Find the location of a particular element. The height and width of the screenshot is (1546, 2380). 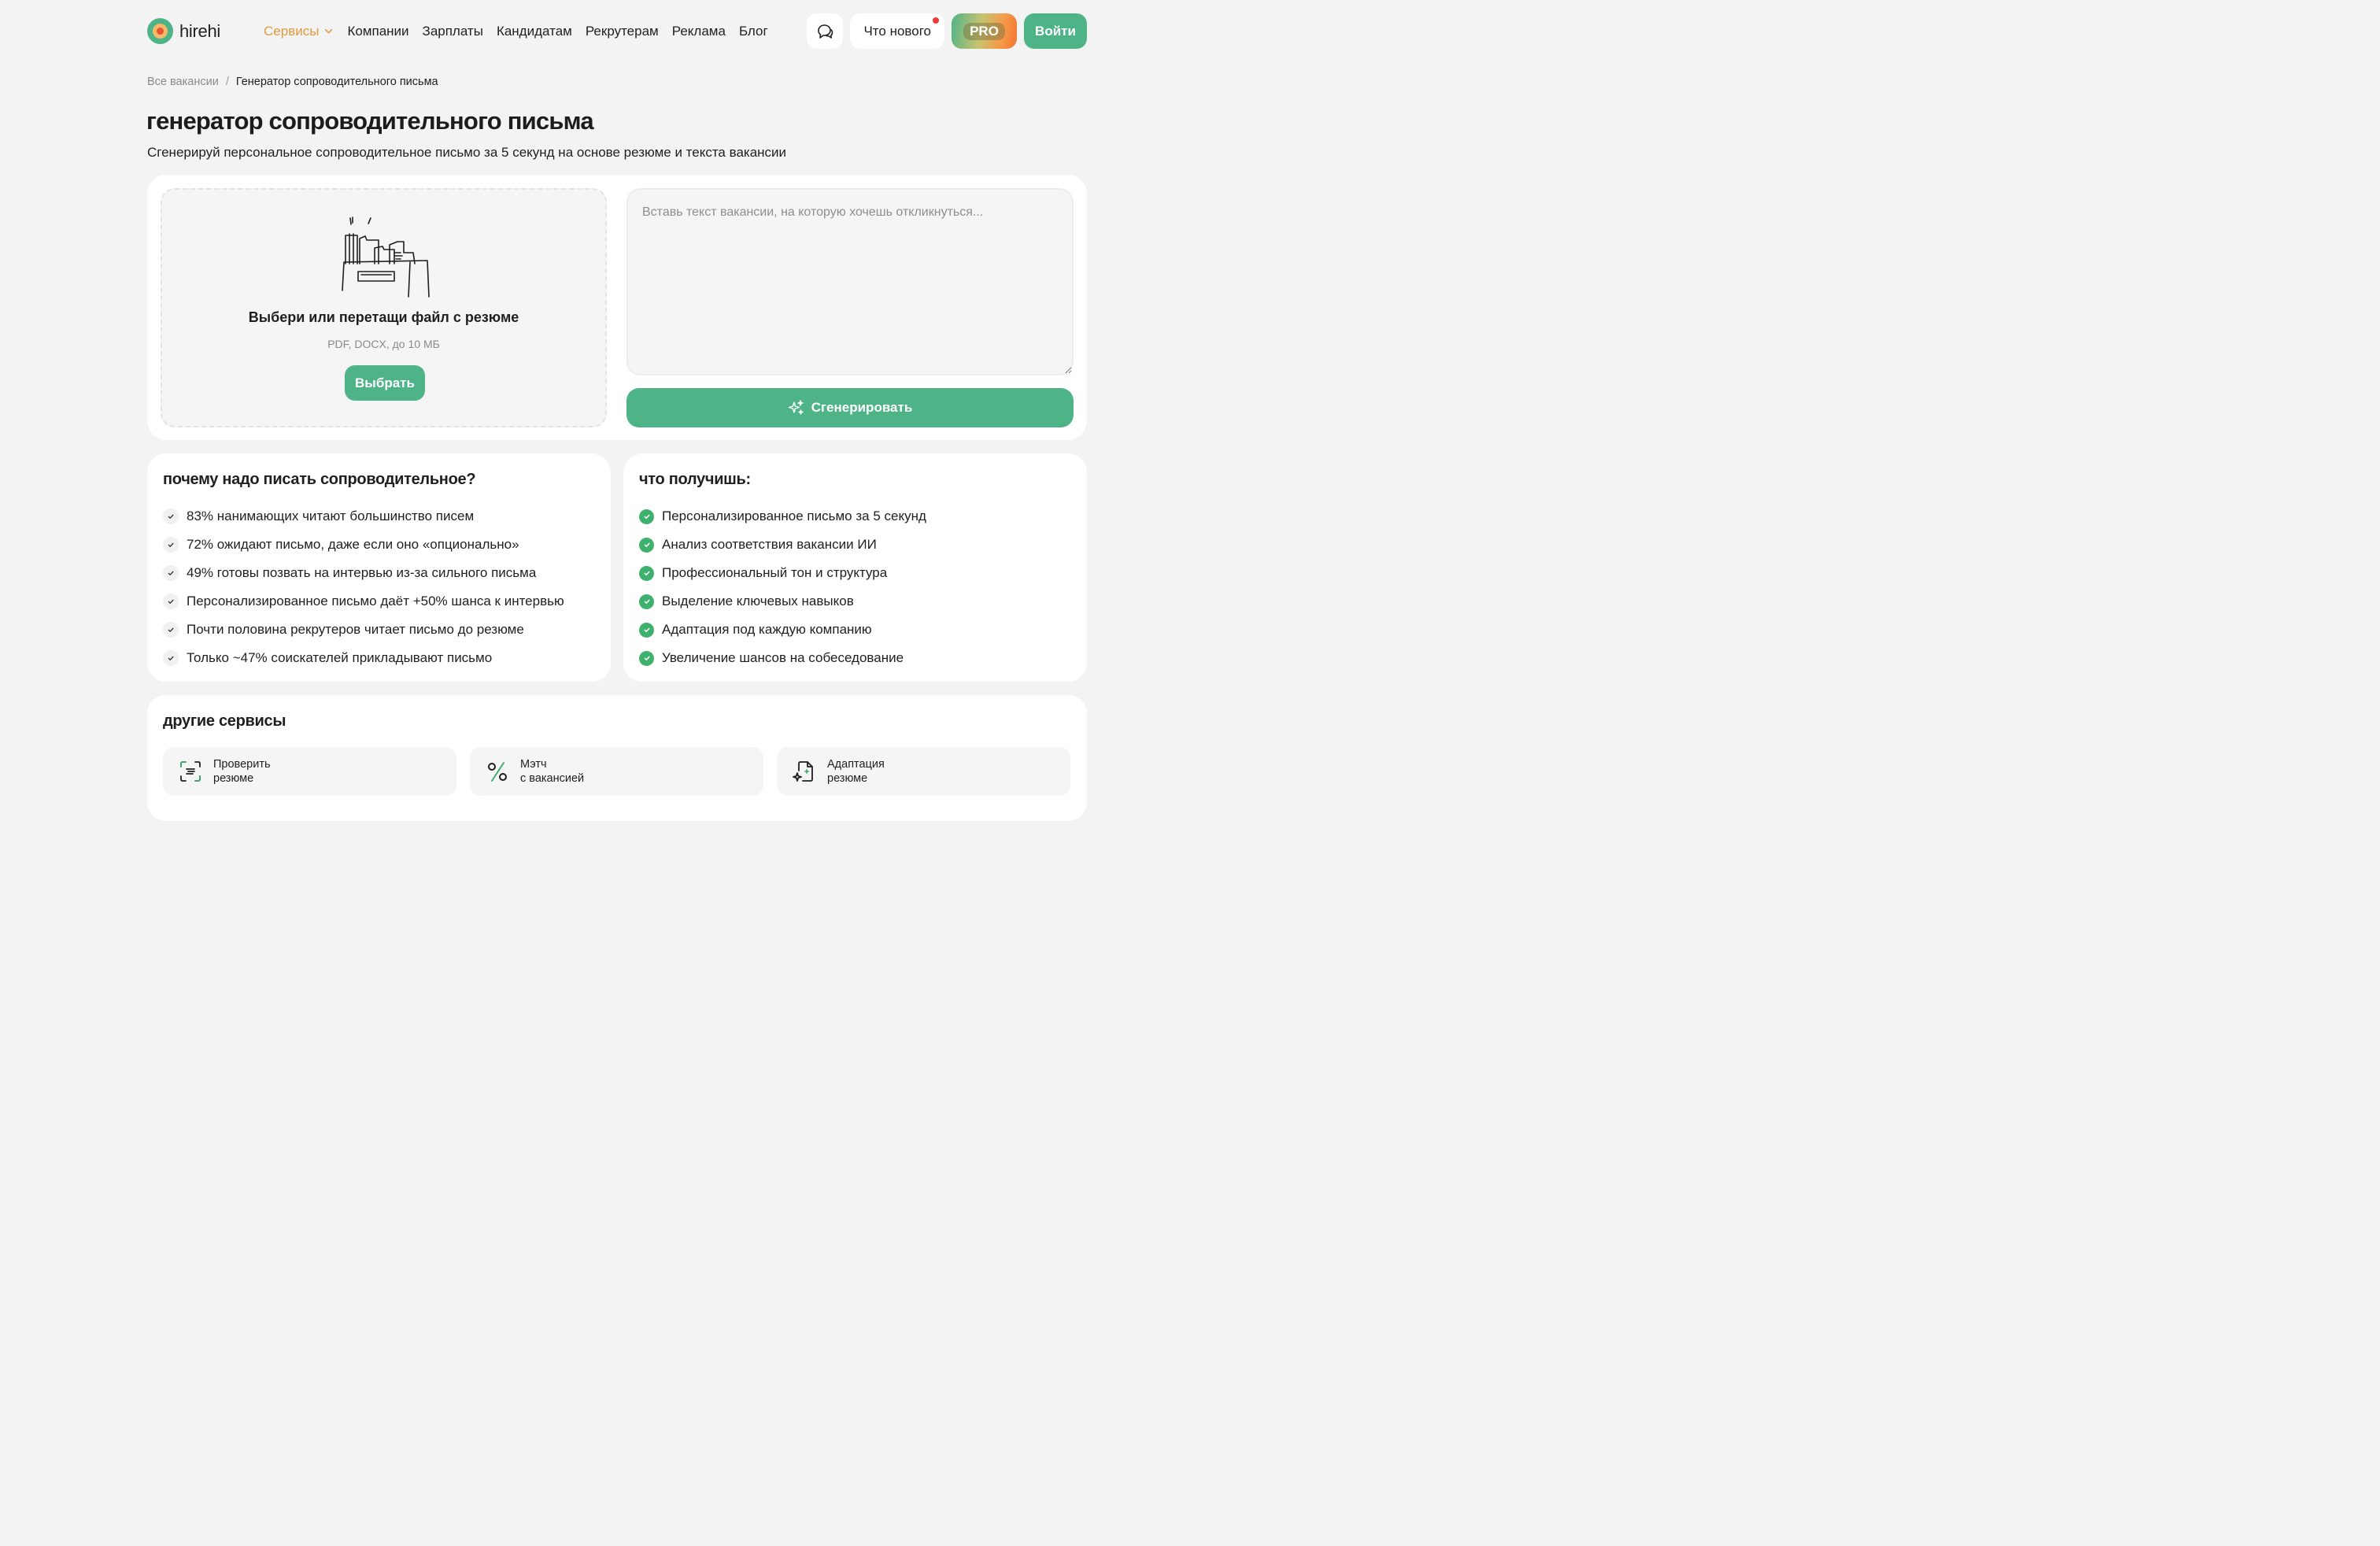

list-item: Адаптация под каждую компанию is located at coordinates (855, 630).